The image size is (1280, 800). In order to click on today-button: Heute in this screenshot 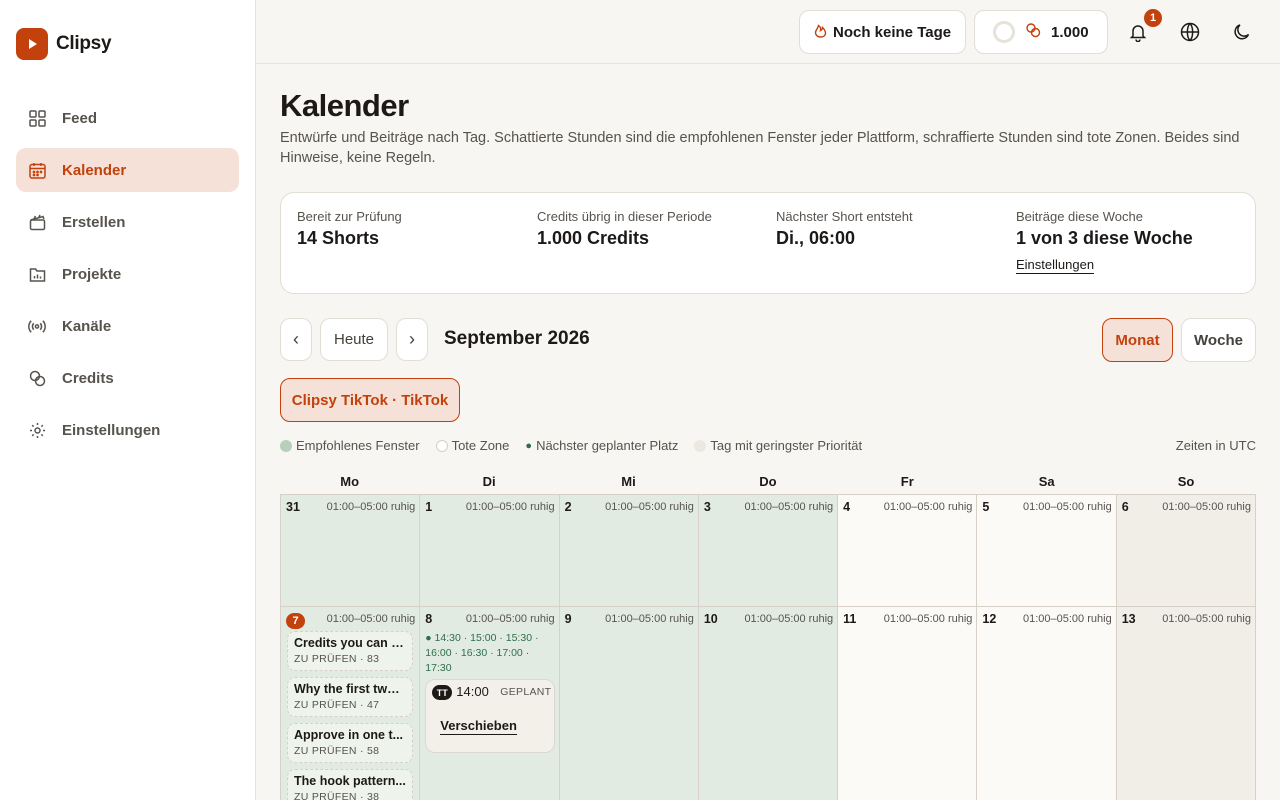, I will do `click(354, 339)`.